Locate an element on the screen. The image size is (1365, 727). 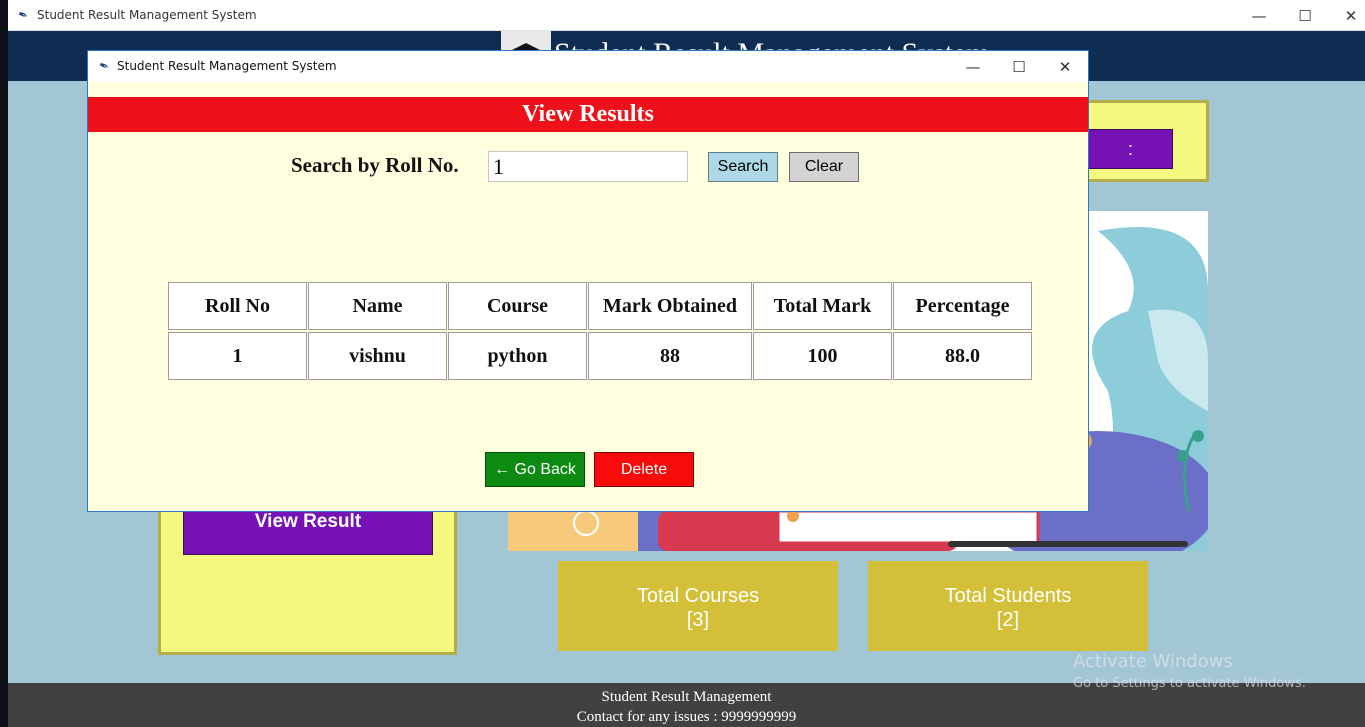
table-cell-course: python is located at coordinates (517, 356).